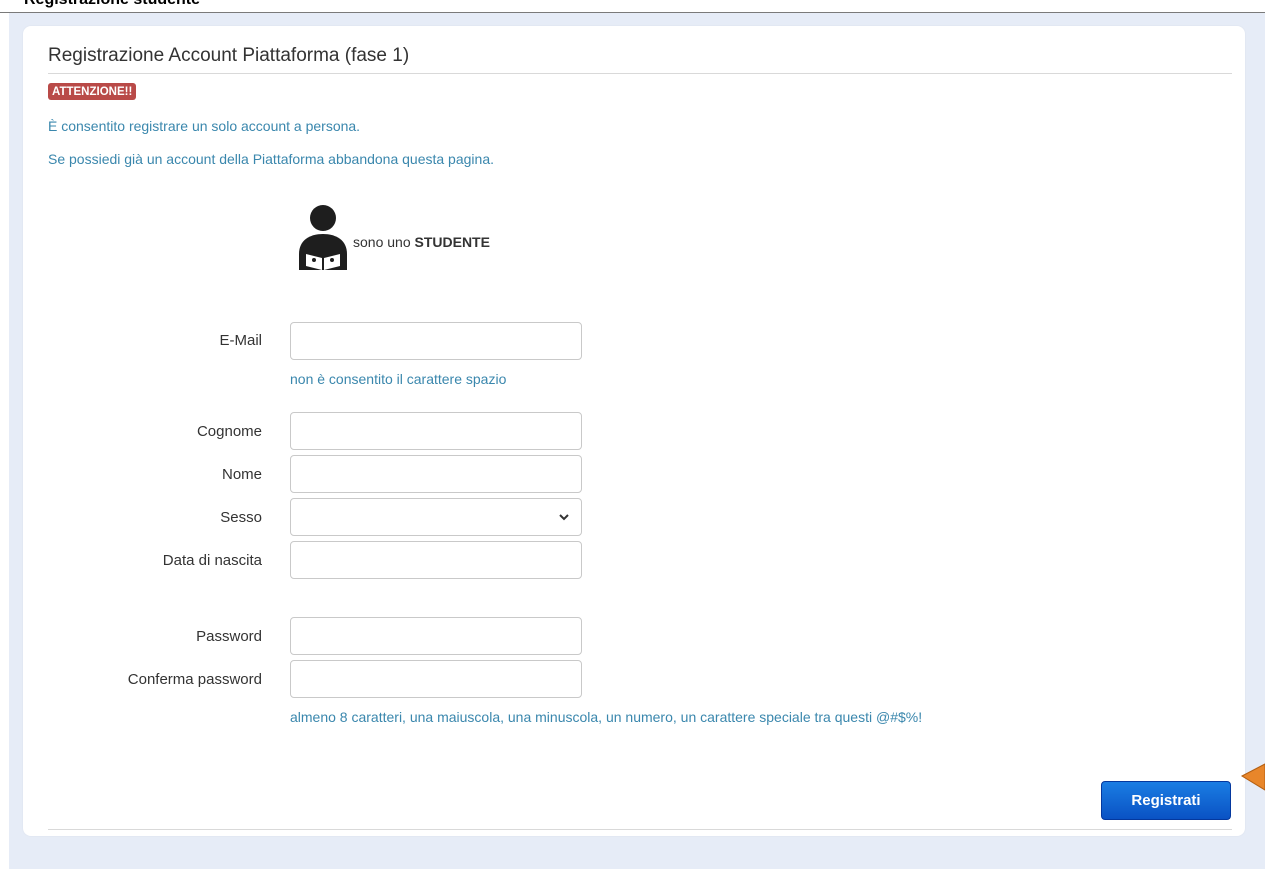 This screenshot has width=1265, height=869. What do you see at coordinates (194, 679) in the screenshot?
I see `conferma-password-label: Conferma password` at bounding box center [194, 679].